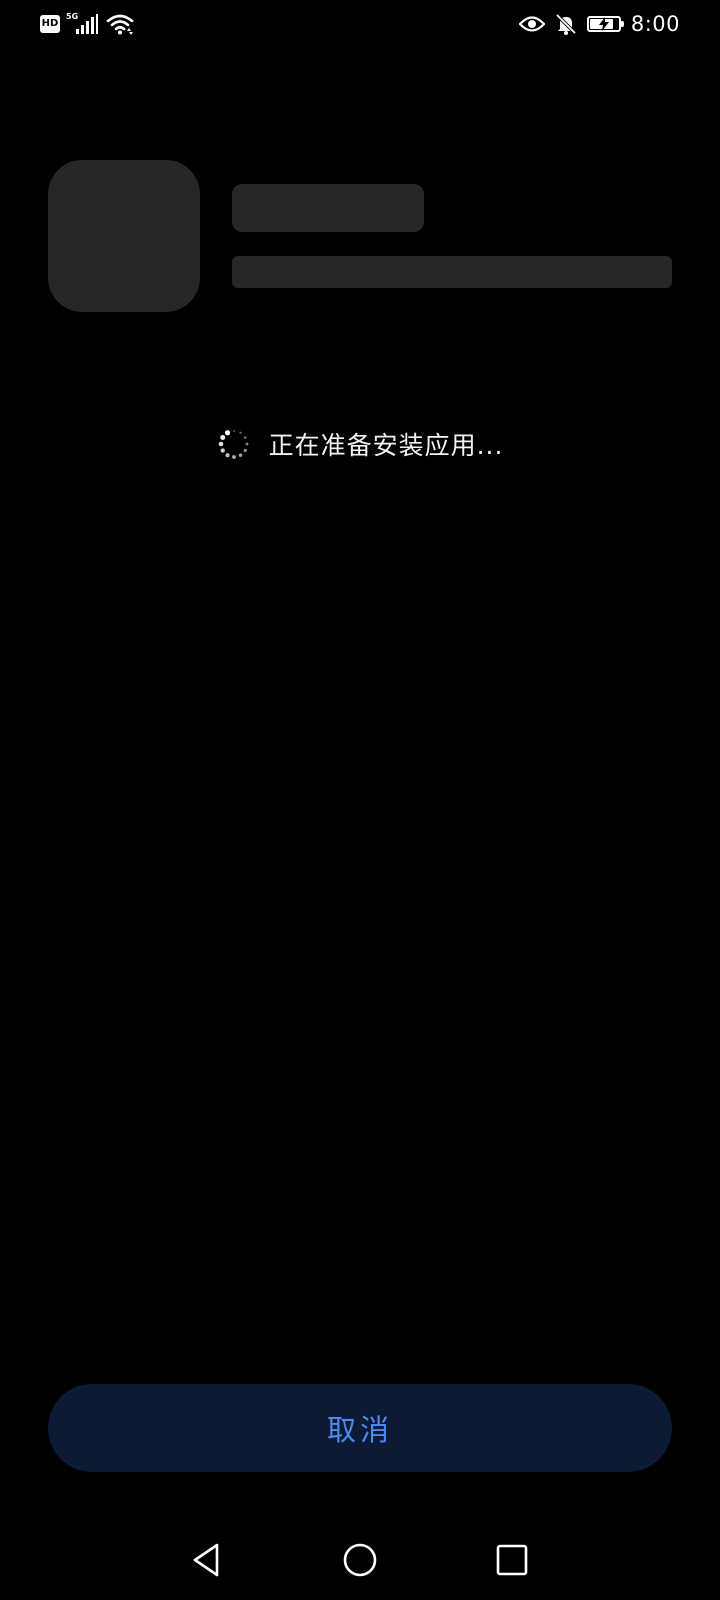  I want to click on status-bar-time: 8:00, so click(655, 24).